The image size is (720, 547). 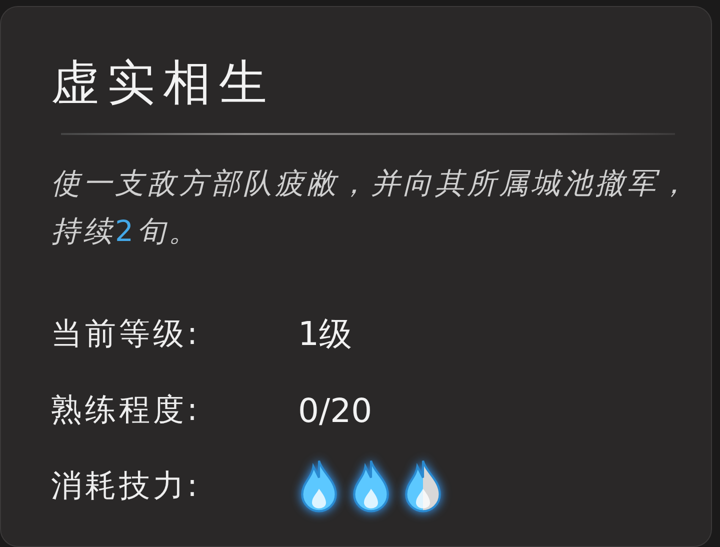 What do you see at coordinates (126, 410) in the screenshot?
I see `stat-label: 熟练程度:` at bounding box center [126, 410].